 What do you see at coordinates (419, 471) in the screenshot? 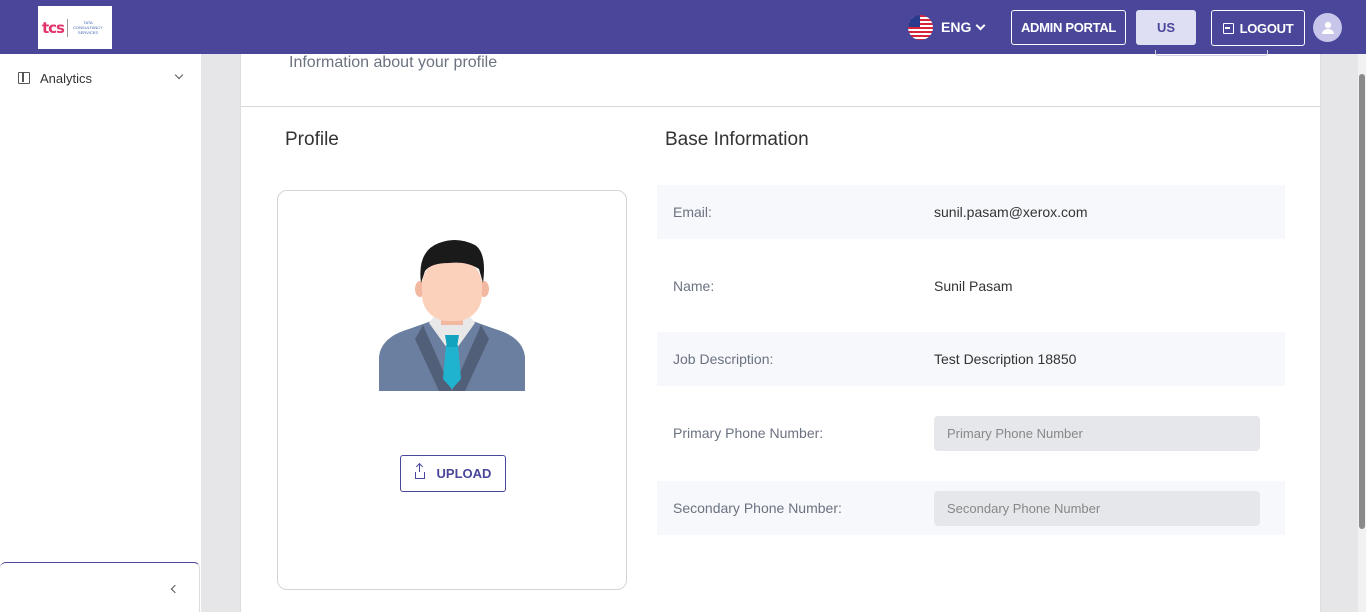
I see `upload-icon` at bounding box center [419, 471].